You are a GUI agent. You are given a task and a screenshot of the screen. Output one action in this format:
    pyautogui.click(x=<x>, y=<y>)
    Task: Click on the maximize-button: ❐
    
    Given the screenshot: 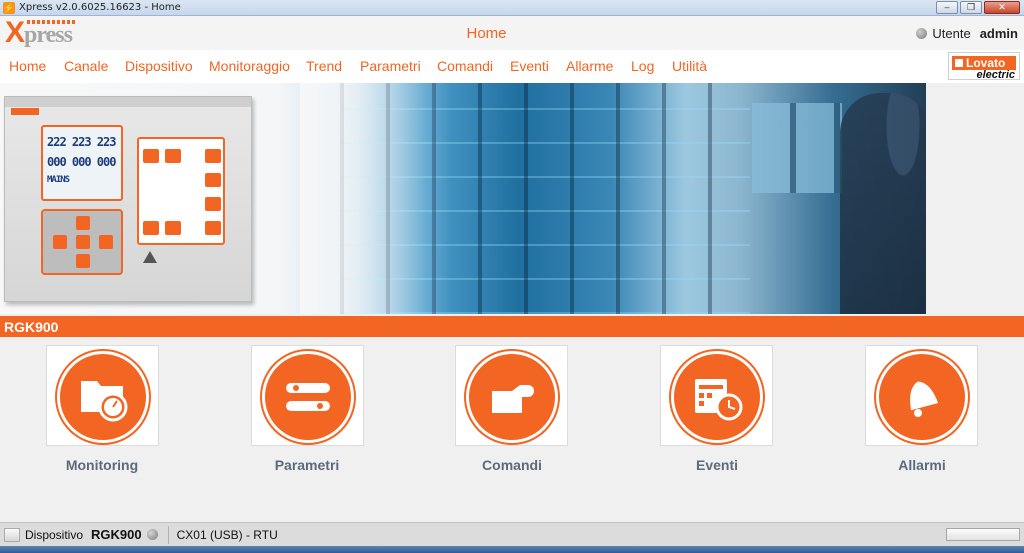 What is the action you would take?
    pyautogui.click(x=971, y=7)
    